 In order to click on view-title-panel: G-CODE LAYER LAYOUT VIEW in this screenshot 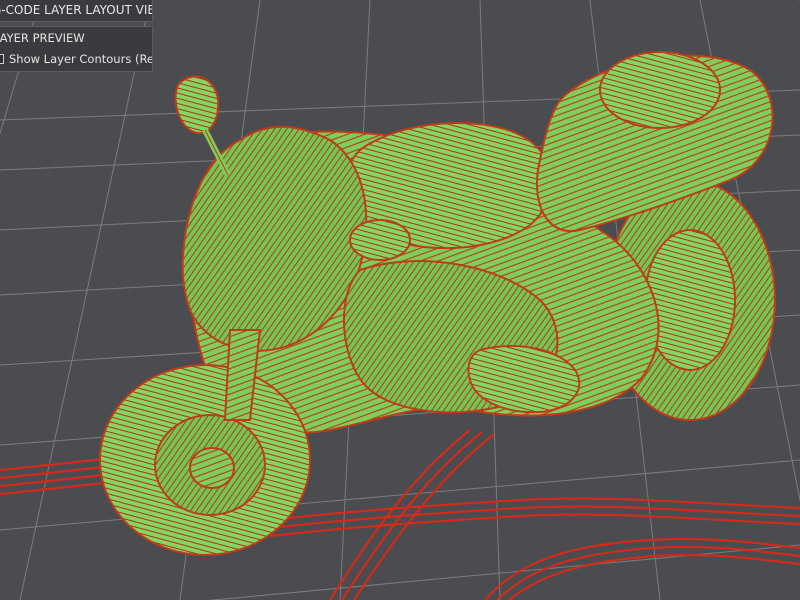, I will do `click(76, 11)`.